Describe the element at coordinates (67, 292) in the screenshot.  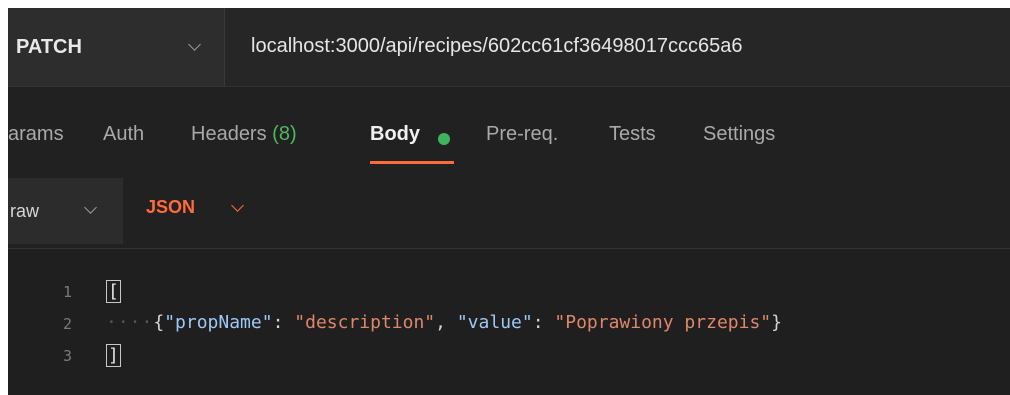
I see `line-number: 1` at that location.